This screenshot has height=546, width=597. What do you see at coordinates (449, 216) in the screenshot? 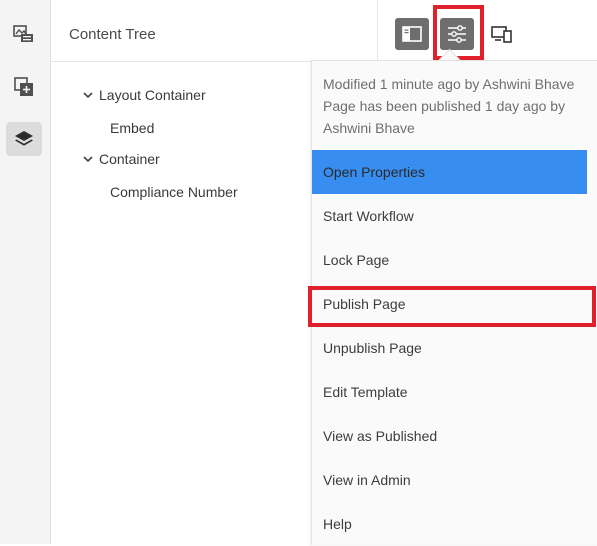
I see `menu-item-start-workflow: Start Workflow` at bounding box center [449, 216].